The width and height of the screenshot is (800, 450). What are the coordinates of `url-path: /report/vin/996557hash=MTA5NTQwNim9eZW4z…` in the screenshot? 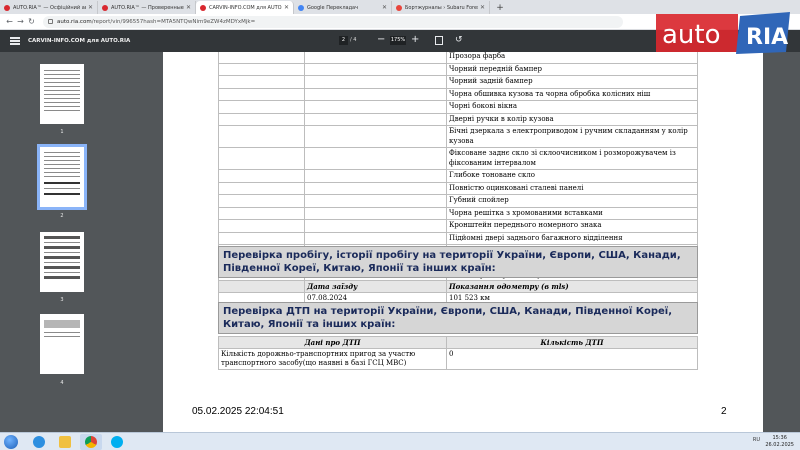 It's located at (173, 21).